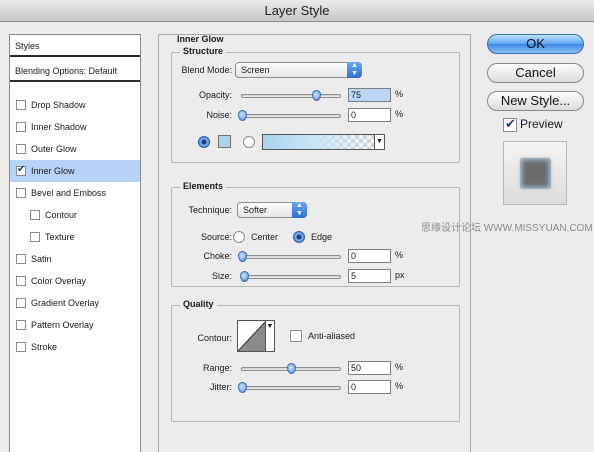 This screenshot has height=452, width=594. I want to click on choke-slider-thumb, so click(242, 256).